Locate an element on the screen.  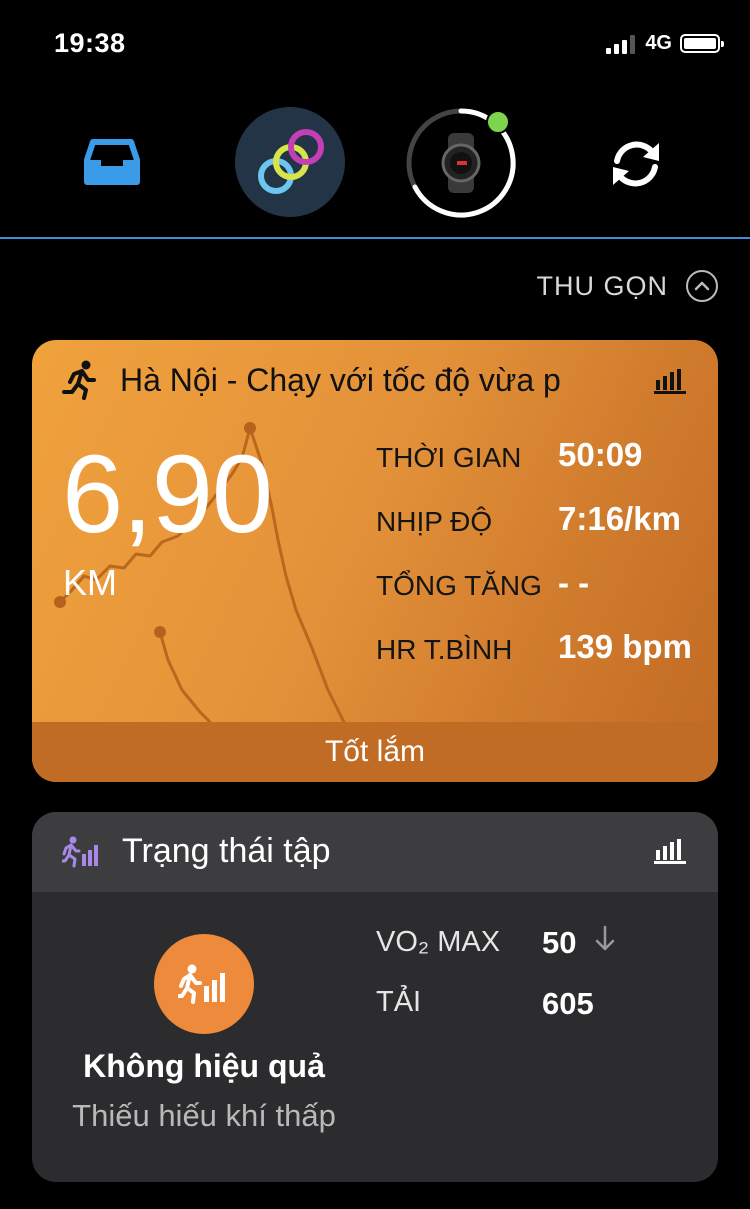
training-status-name: Không hiệu quả is located at coordinates (204, 1066).